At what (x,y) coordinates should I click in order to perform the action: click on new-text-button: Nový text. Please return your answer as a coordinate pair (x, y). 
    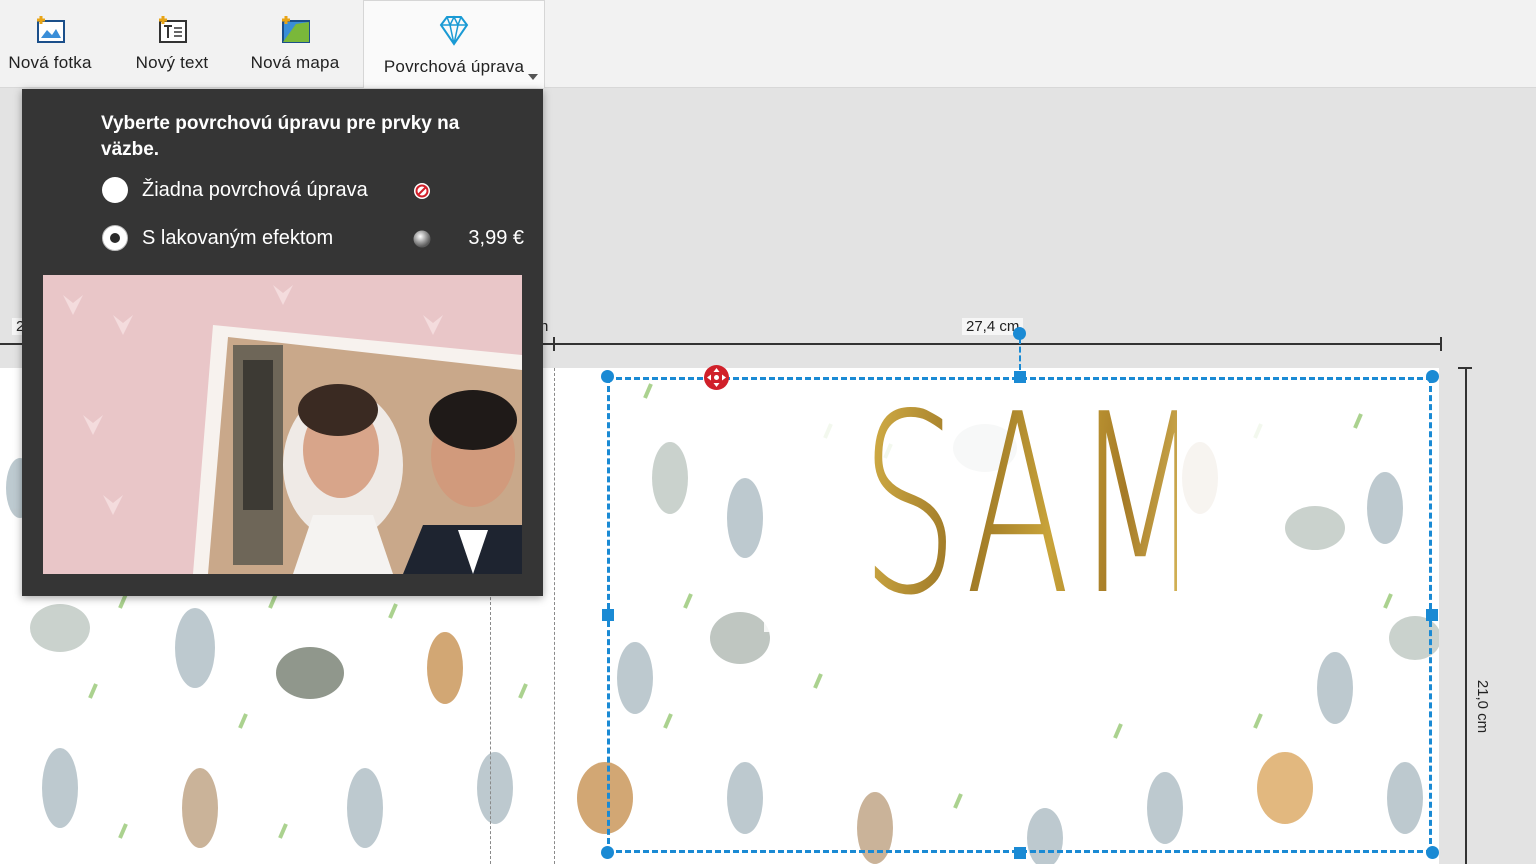
    Looking at the image, I should click on (172, 43).